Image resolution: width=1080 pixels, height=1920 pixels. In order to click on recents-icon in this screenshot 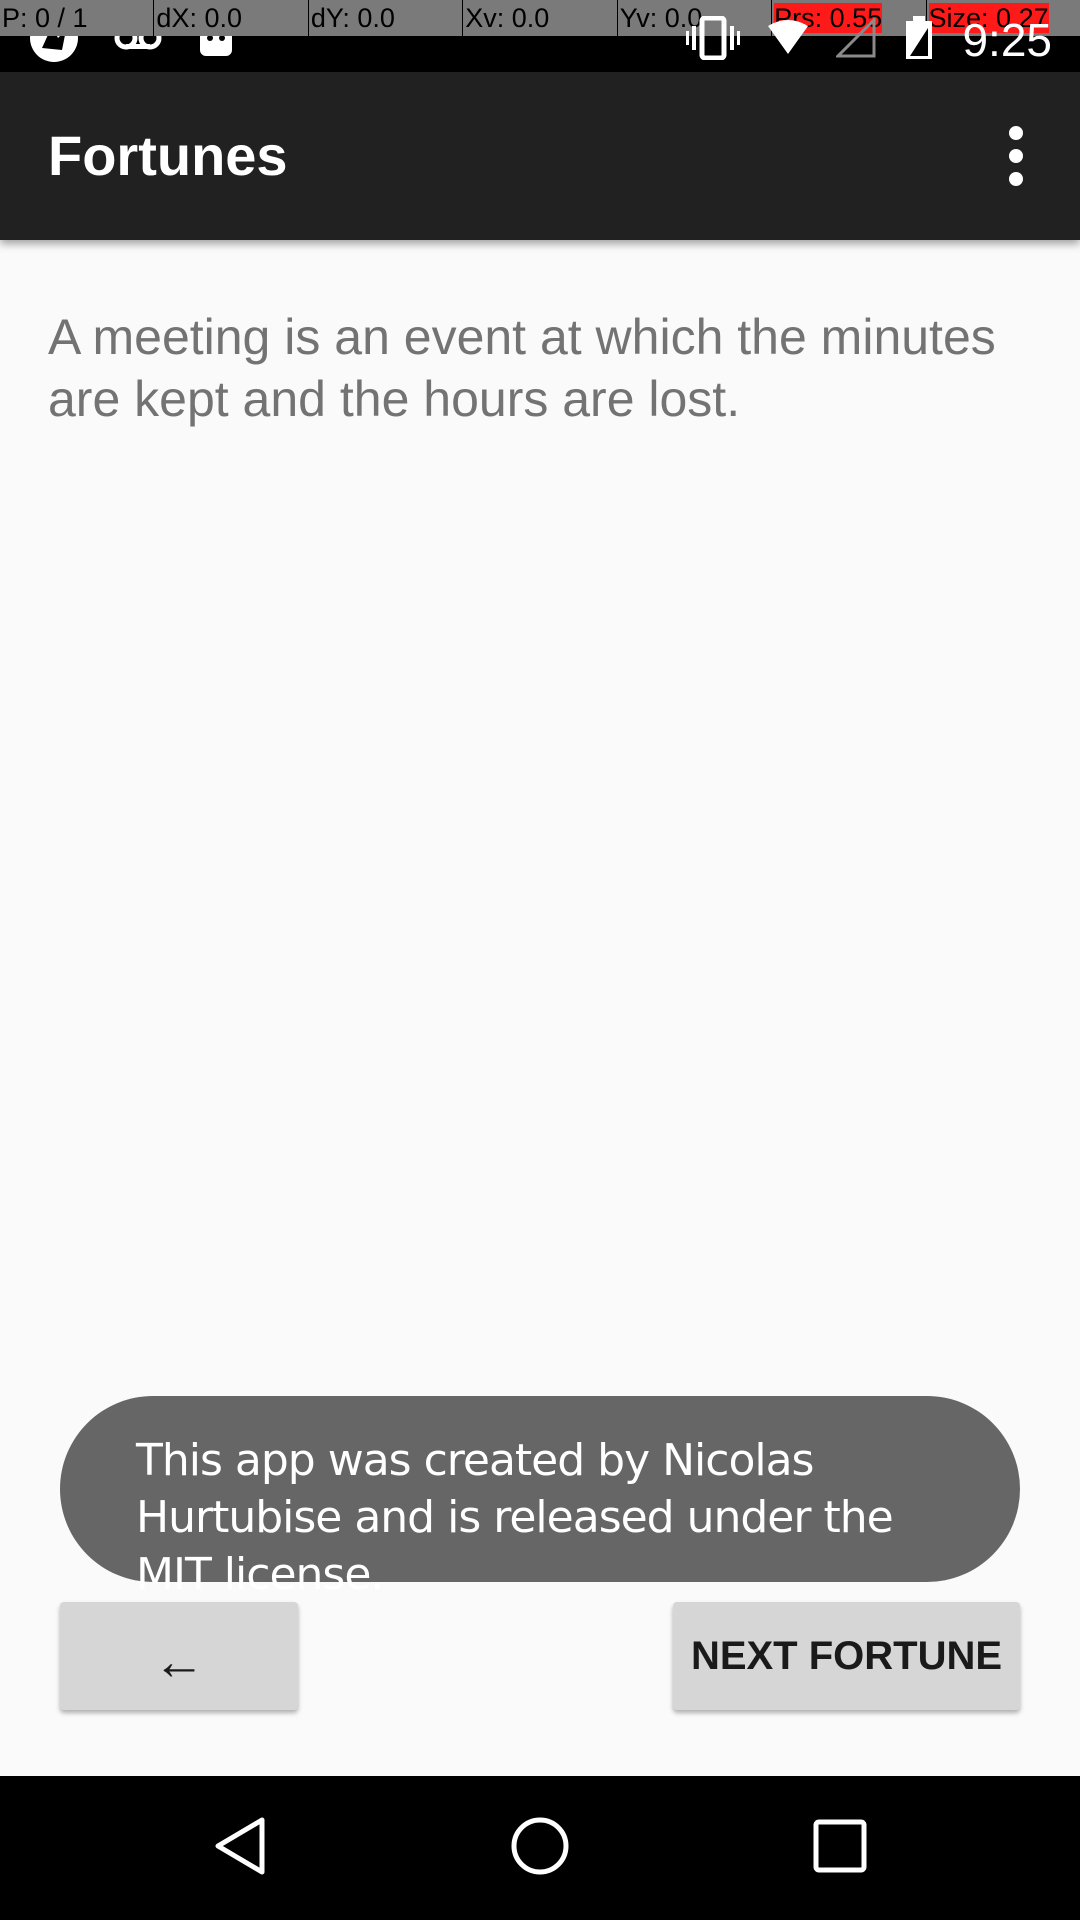, I will do `click(840, 1848)`.